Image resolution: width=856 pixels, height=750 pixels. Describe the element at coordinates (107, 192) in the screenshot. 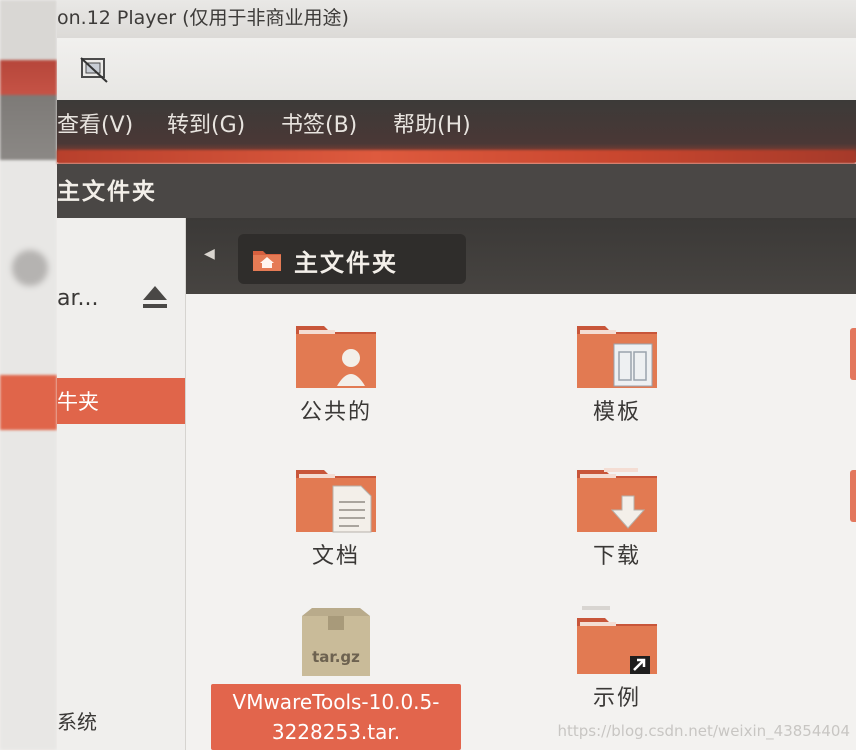

I see `header-title: 主文件夹` at that location.